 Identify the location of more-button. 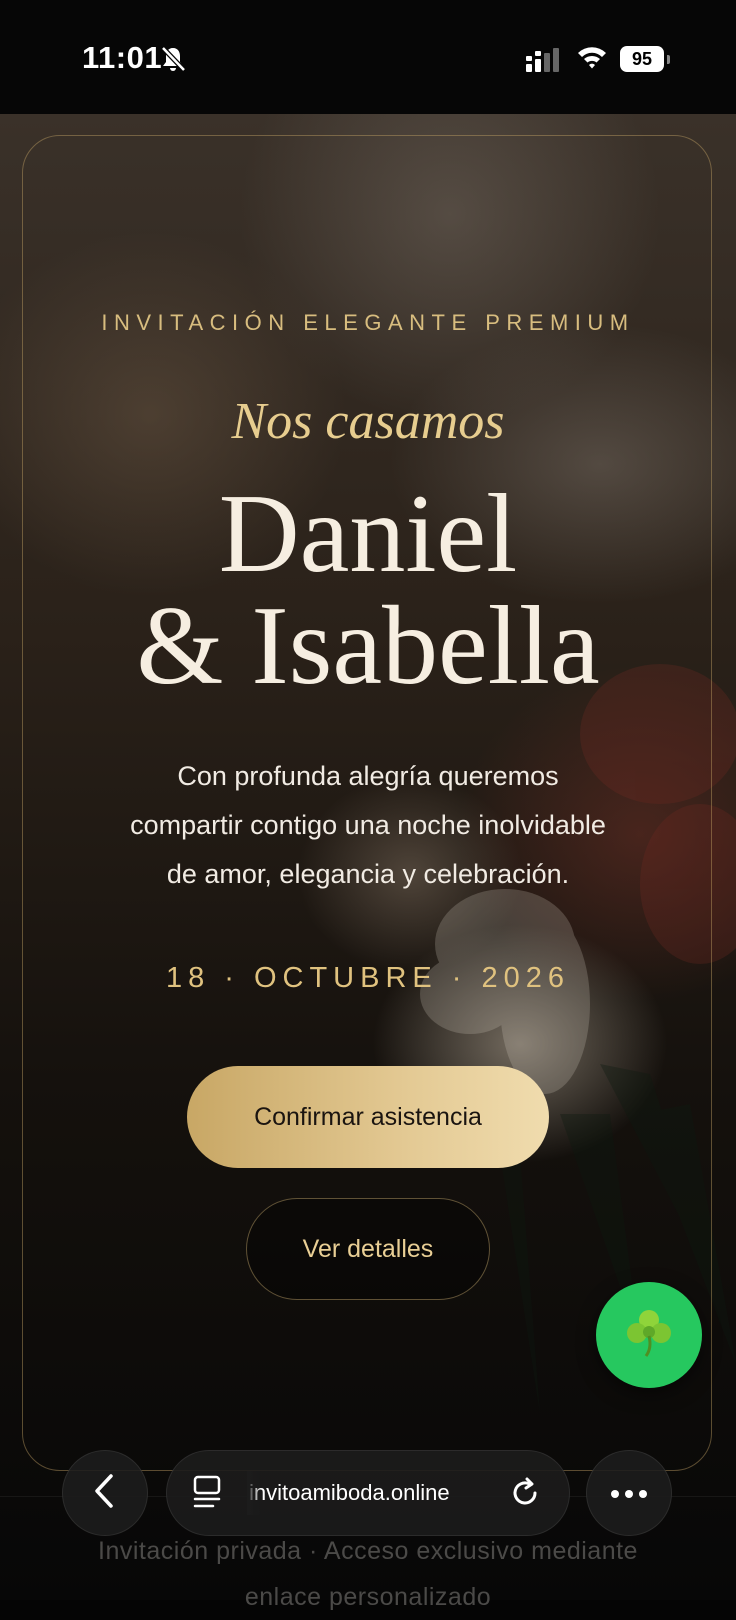
(629, 1493).